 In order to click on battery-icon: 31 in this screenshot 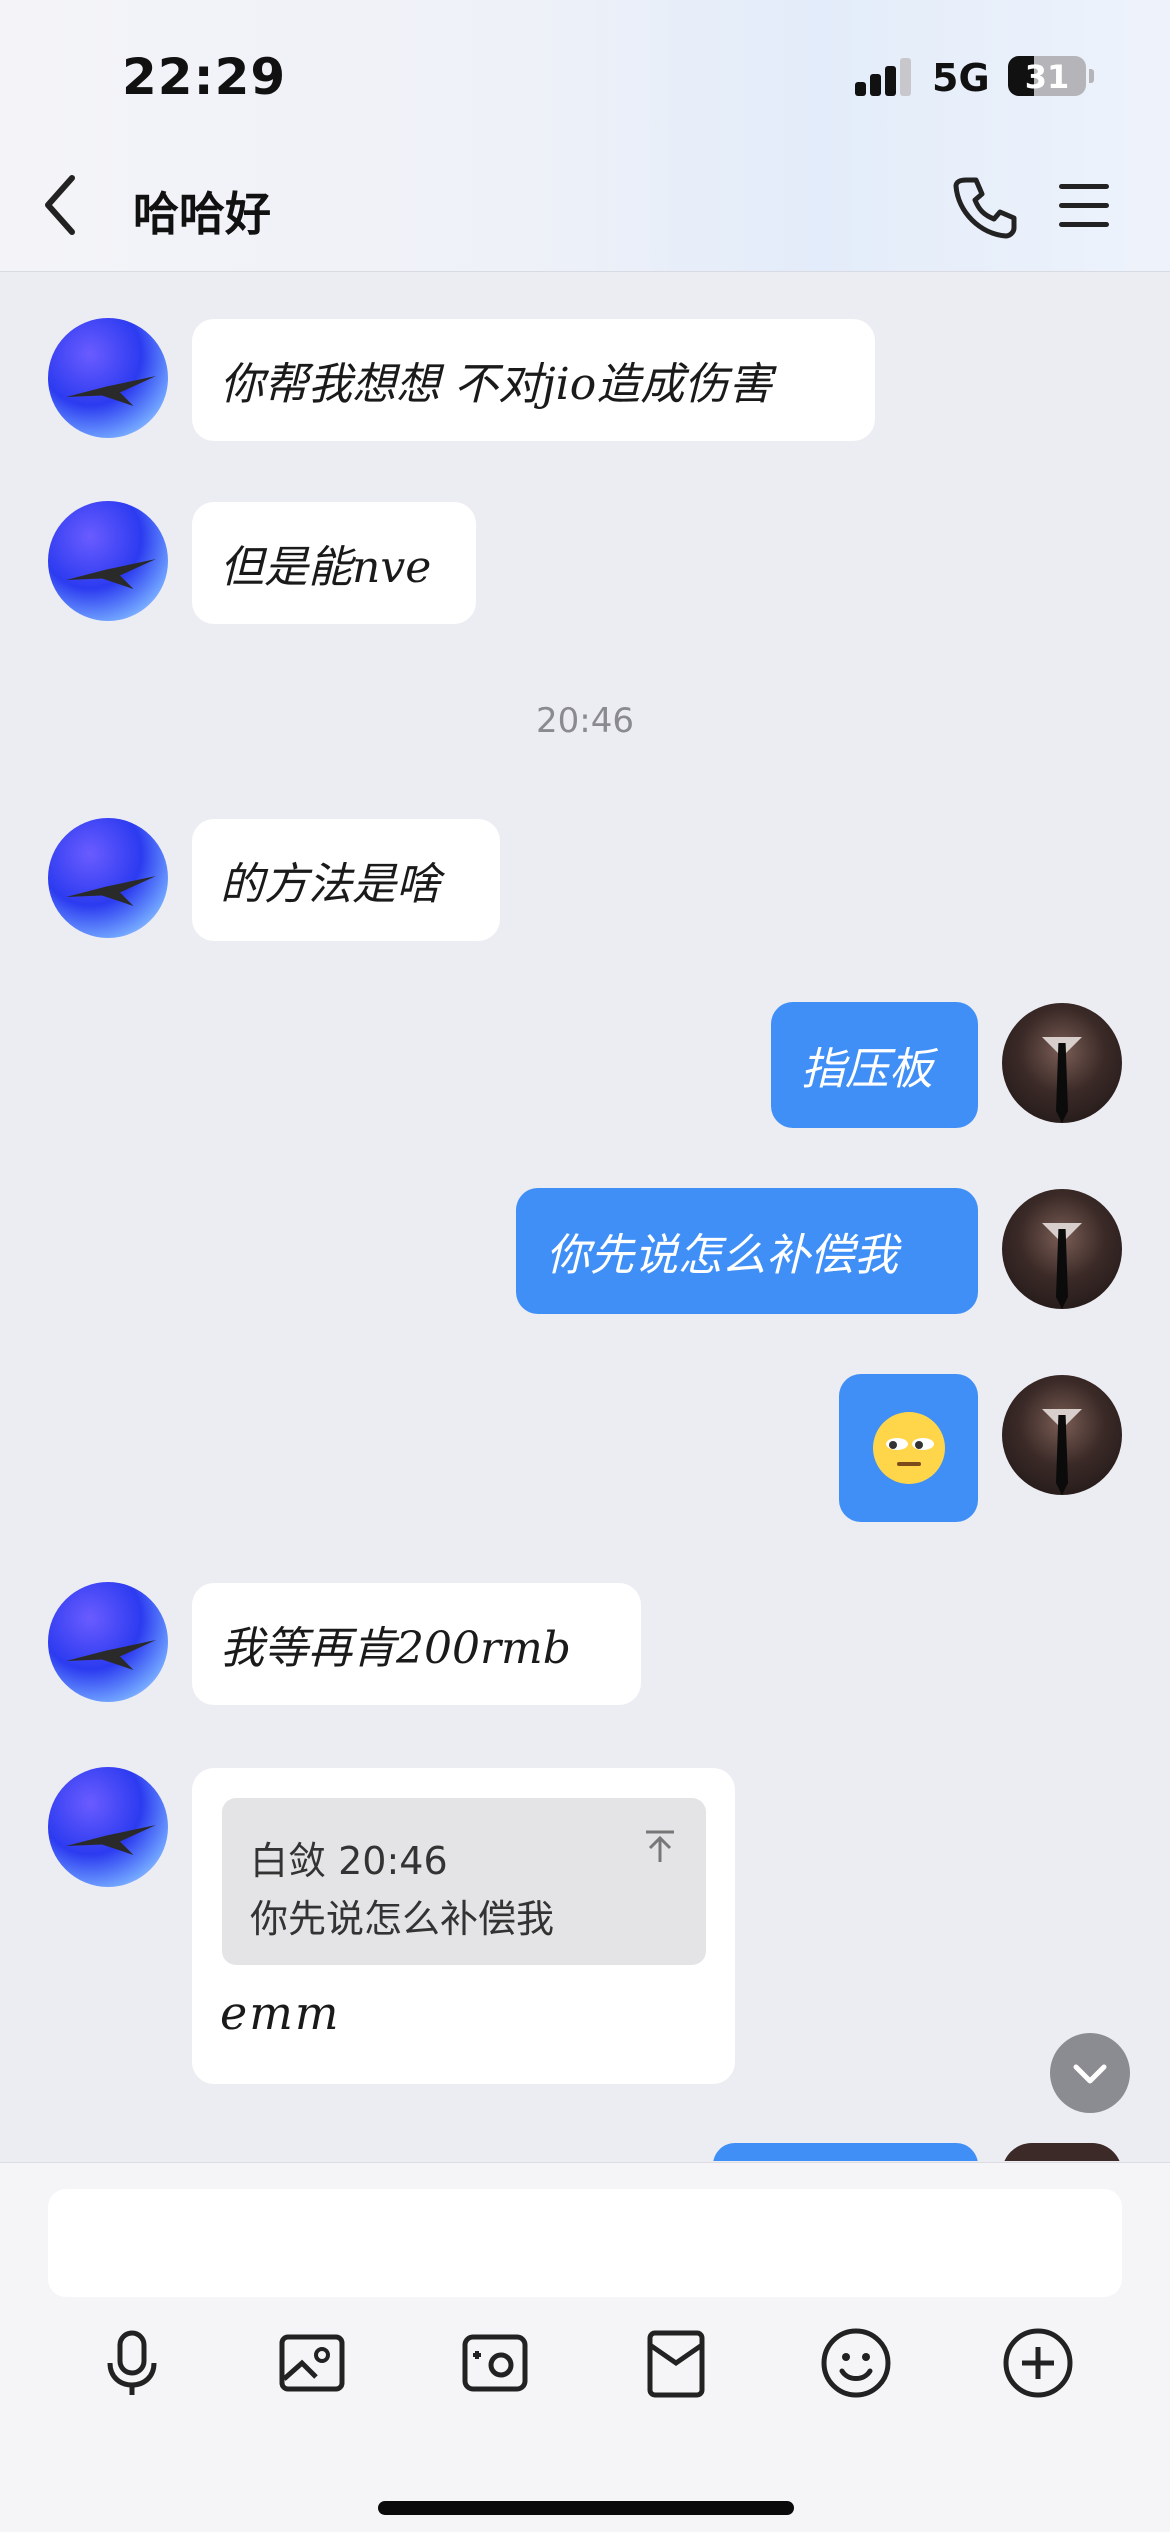, I will do `click(1047, 76)`.